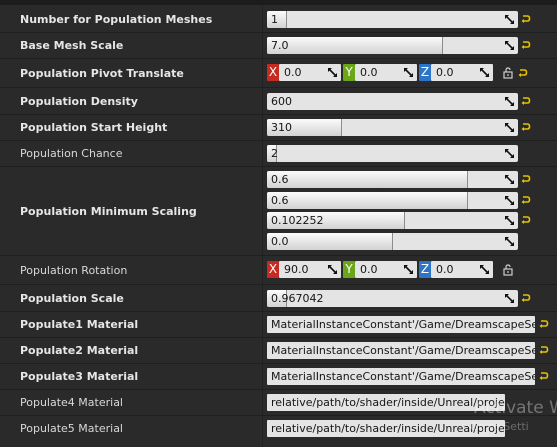  Describe the element at coordinates (262, 226) in the screenshot. I see `column-separator` at that location.